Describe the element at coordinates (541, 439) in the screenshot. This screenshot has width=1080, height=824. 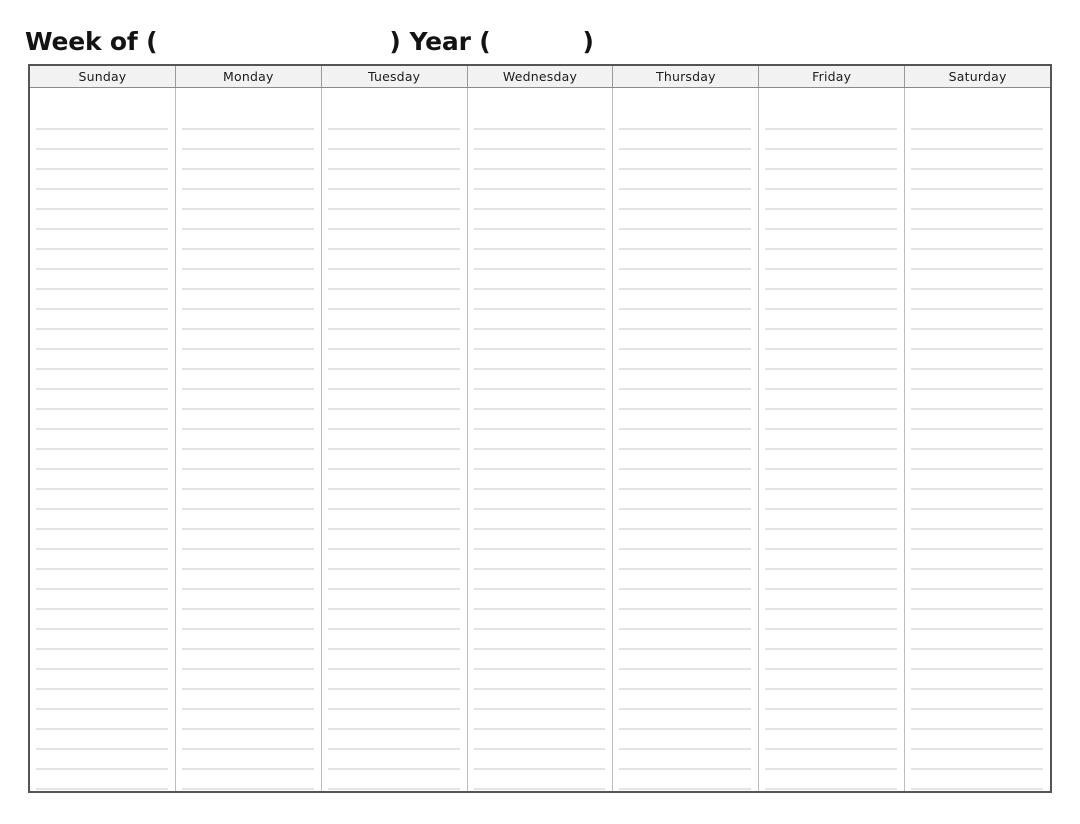
I see `day-column-wednesday` at that location.